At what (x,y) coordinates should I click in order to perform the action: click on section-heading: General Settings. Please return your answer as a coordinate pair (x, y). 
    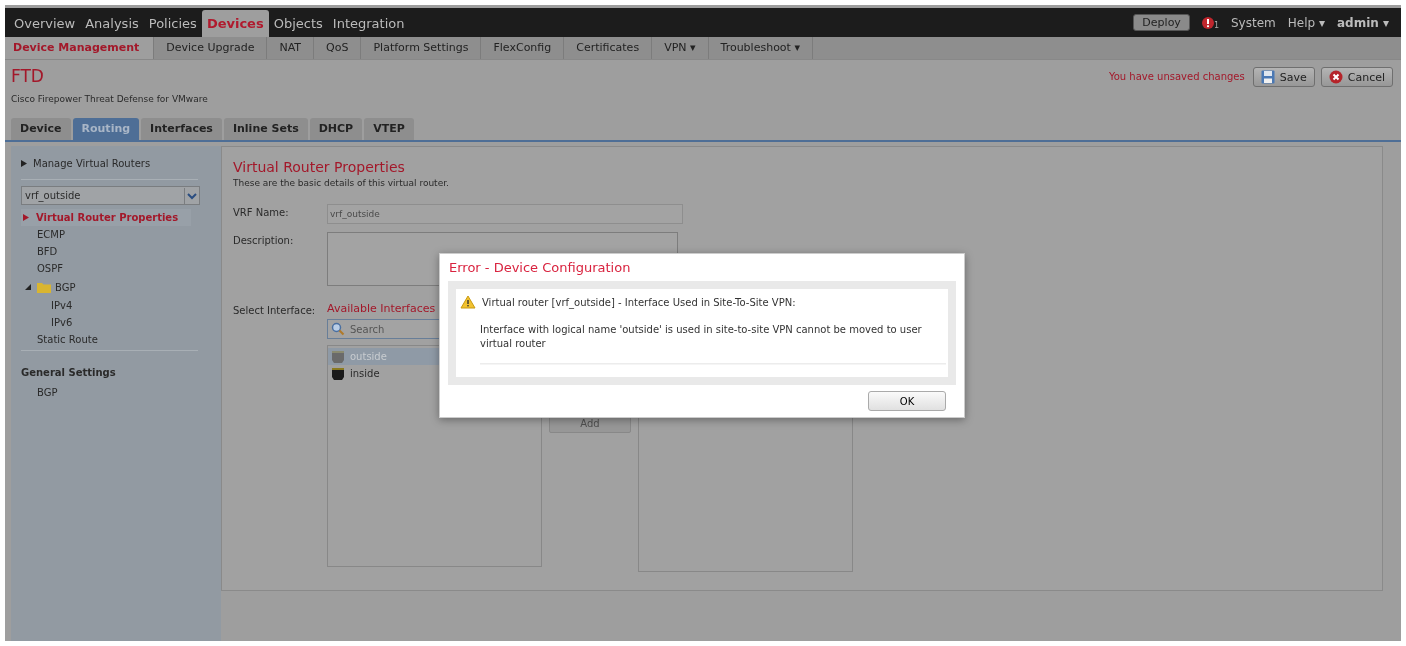
    Looking at the image, I should click on (69, 372).